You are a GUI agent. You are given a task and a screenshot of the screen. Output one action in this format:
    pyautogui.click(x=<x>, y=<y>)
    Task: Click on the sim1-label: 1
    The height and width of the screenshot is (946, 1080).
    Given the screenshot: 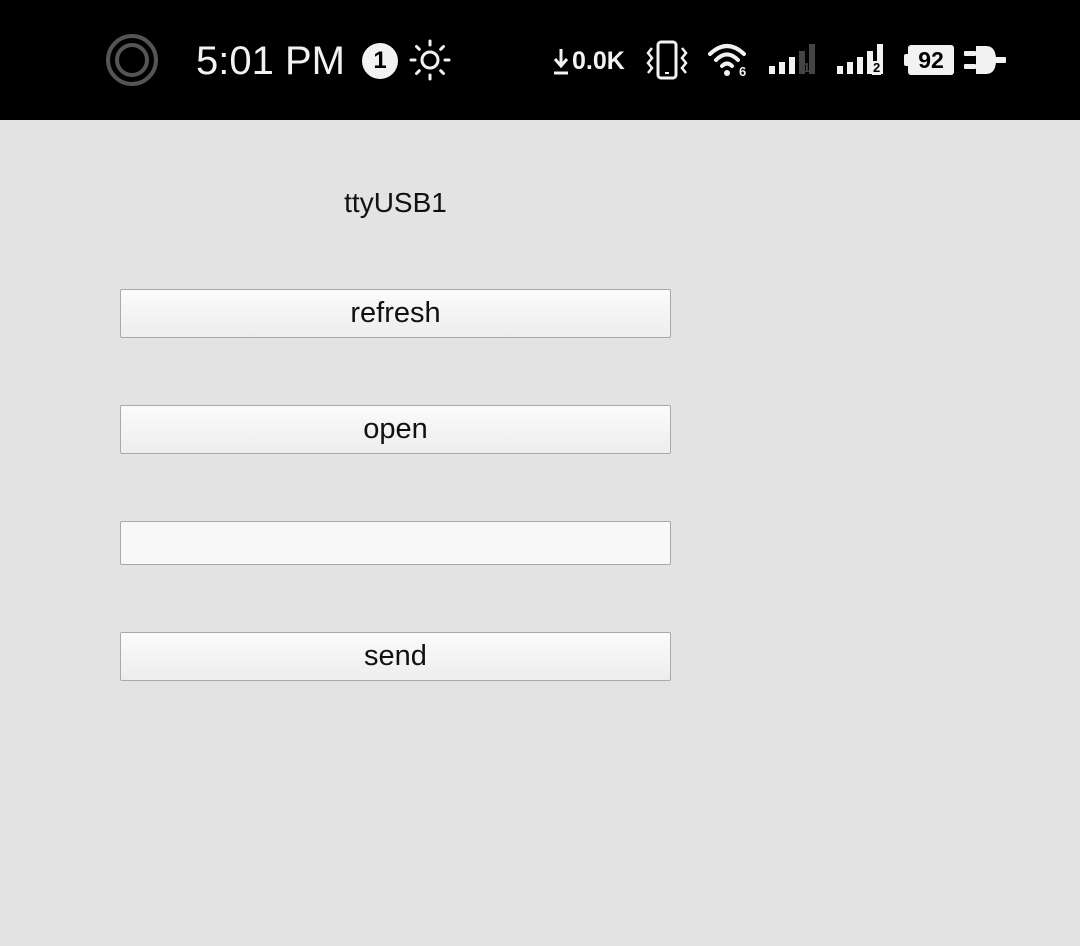 What is the action you would take?
    pyautogui.click(x=807, y=67)
    